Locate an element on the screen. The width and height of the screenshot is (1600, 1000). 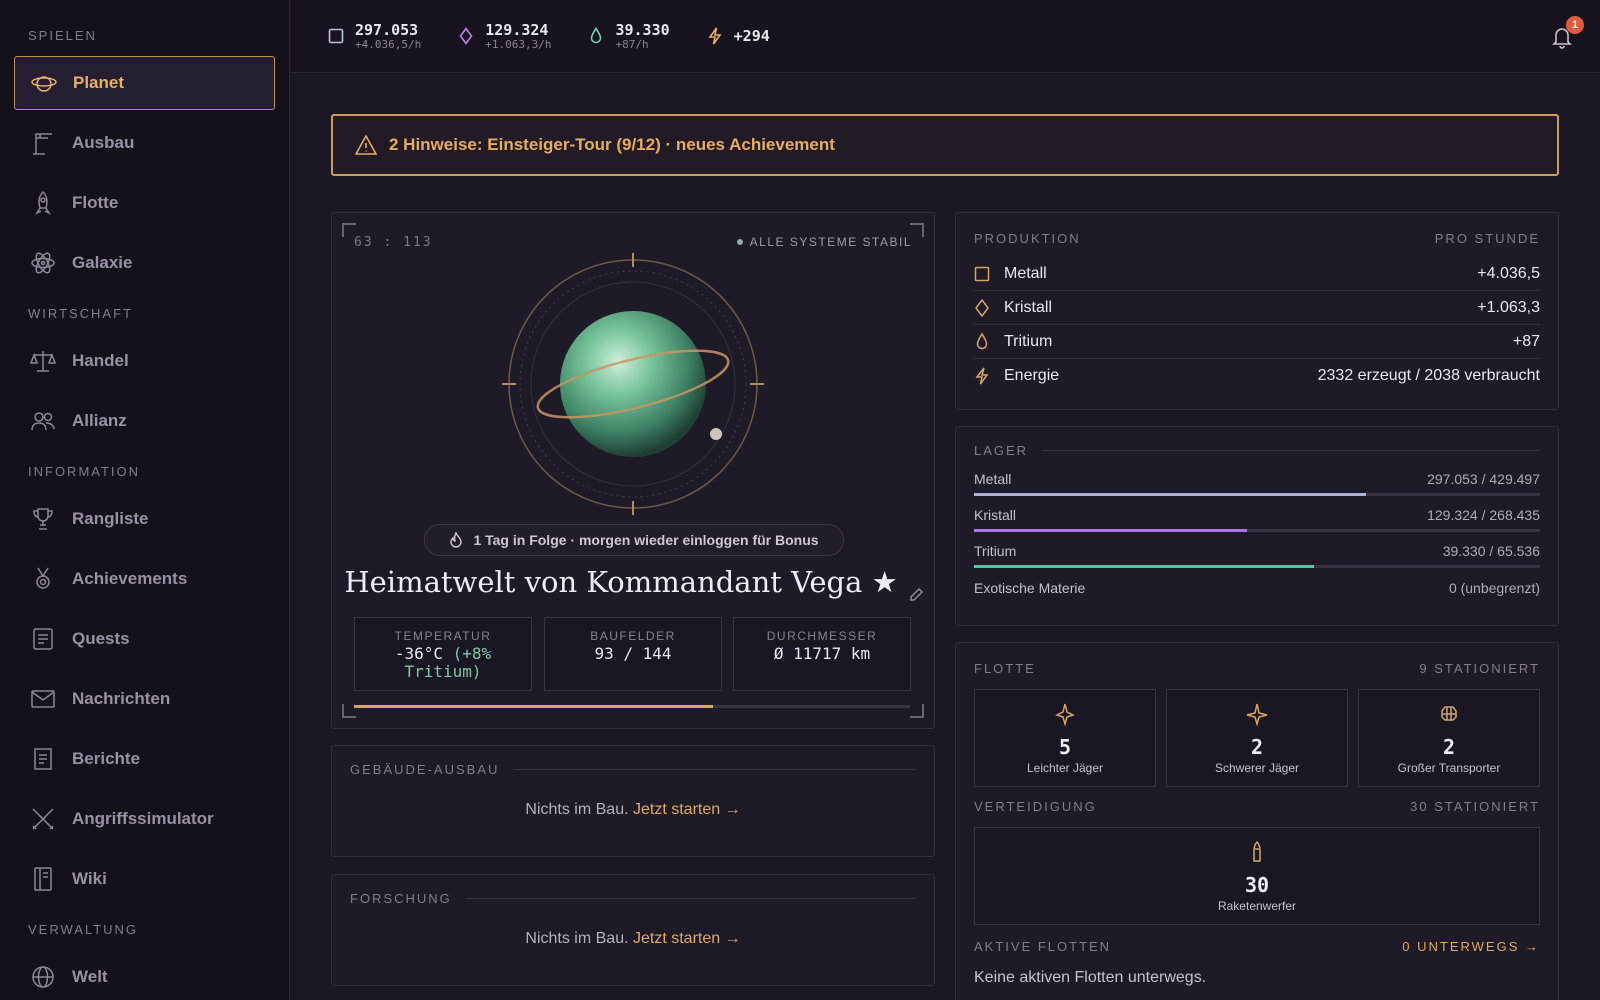
storage-label: Metall is located at coordinates (993, 479).